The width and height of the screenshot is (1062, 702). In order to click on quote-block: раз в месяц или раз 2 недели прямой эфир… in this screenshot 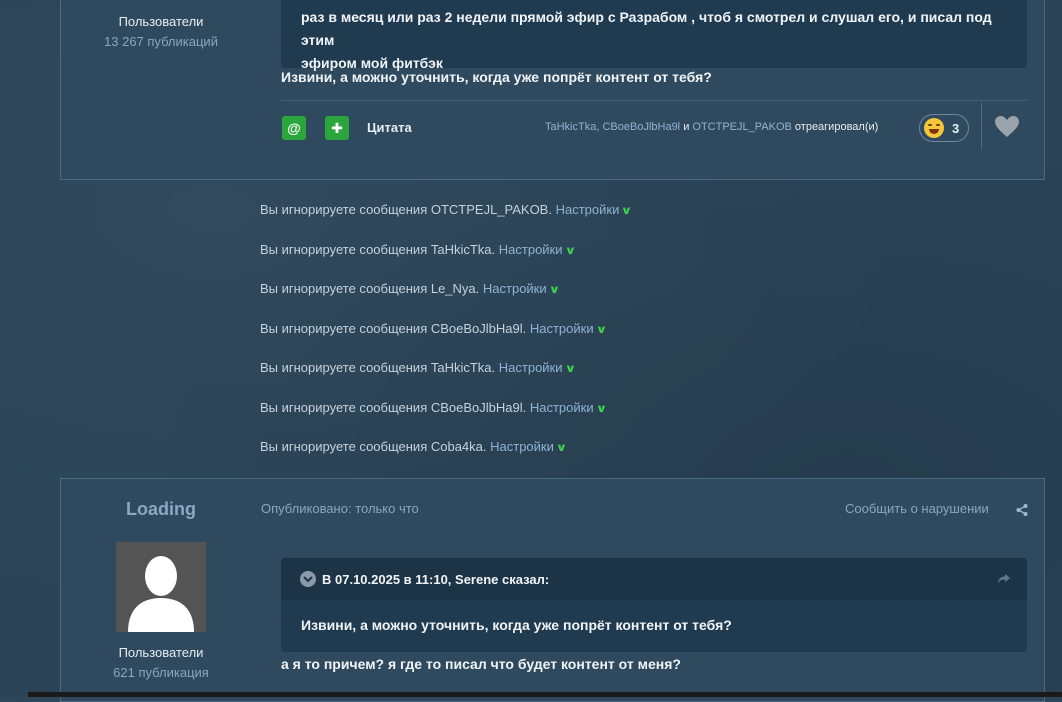, I will do `click(654, 35)`.